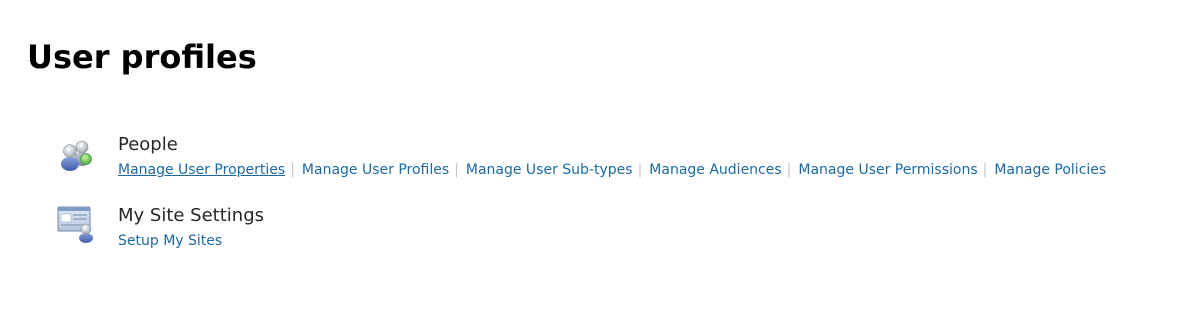  I want to click on section-heading-my-site-settings: My Site Settings, so click(191, 215).